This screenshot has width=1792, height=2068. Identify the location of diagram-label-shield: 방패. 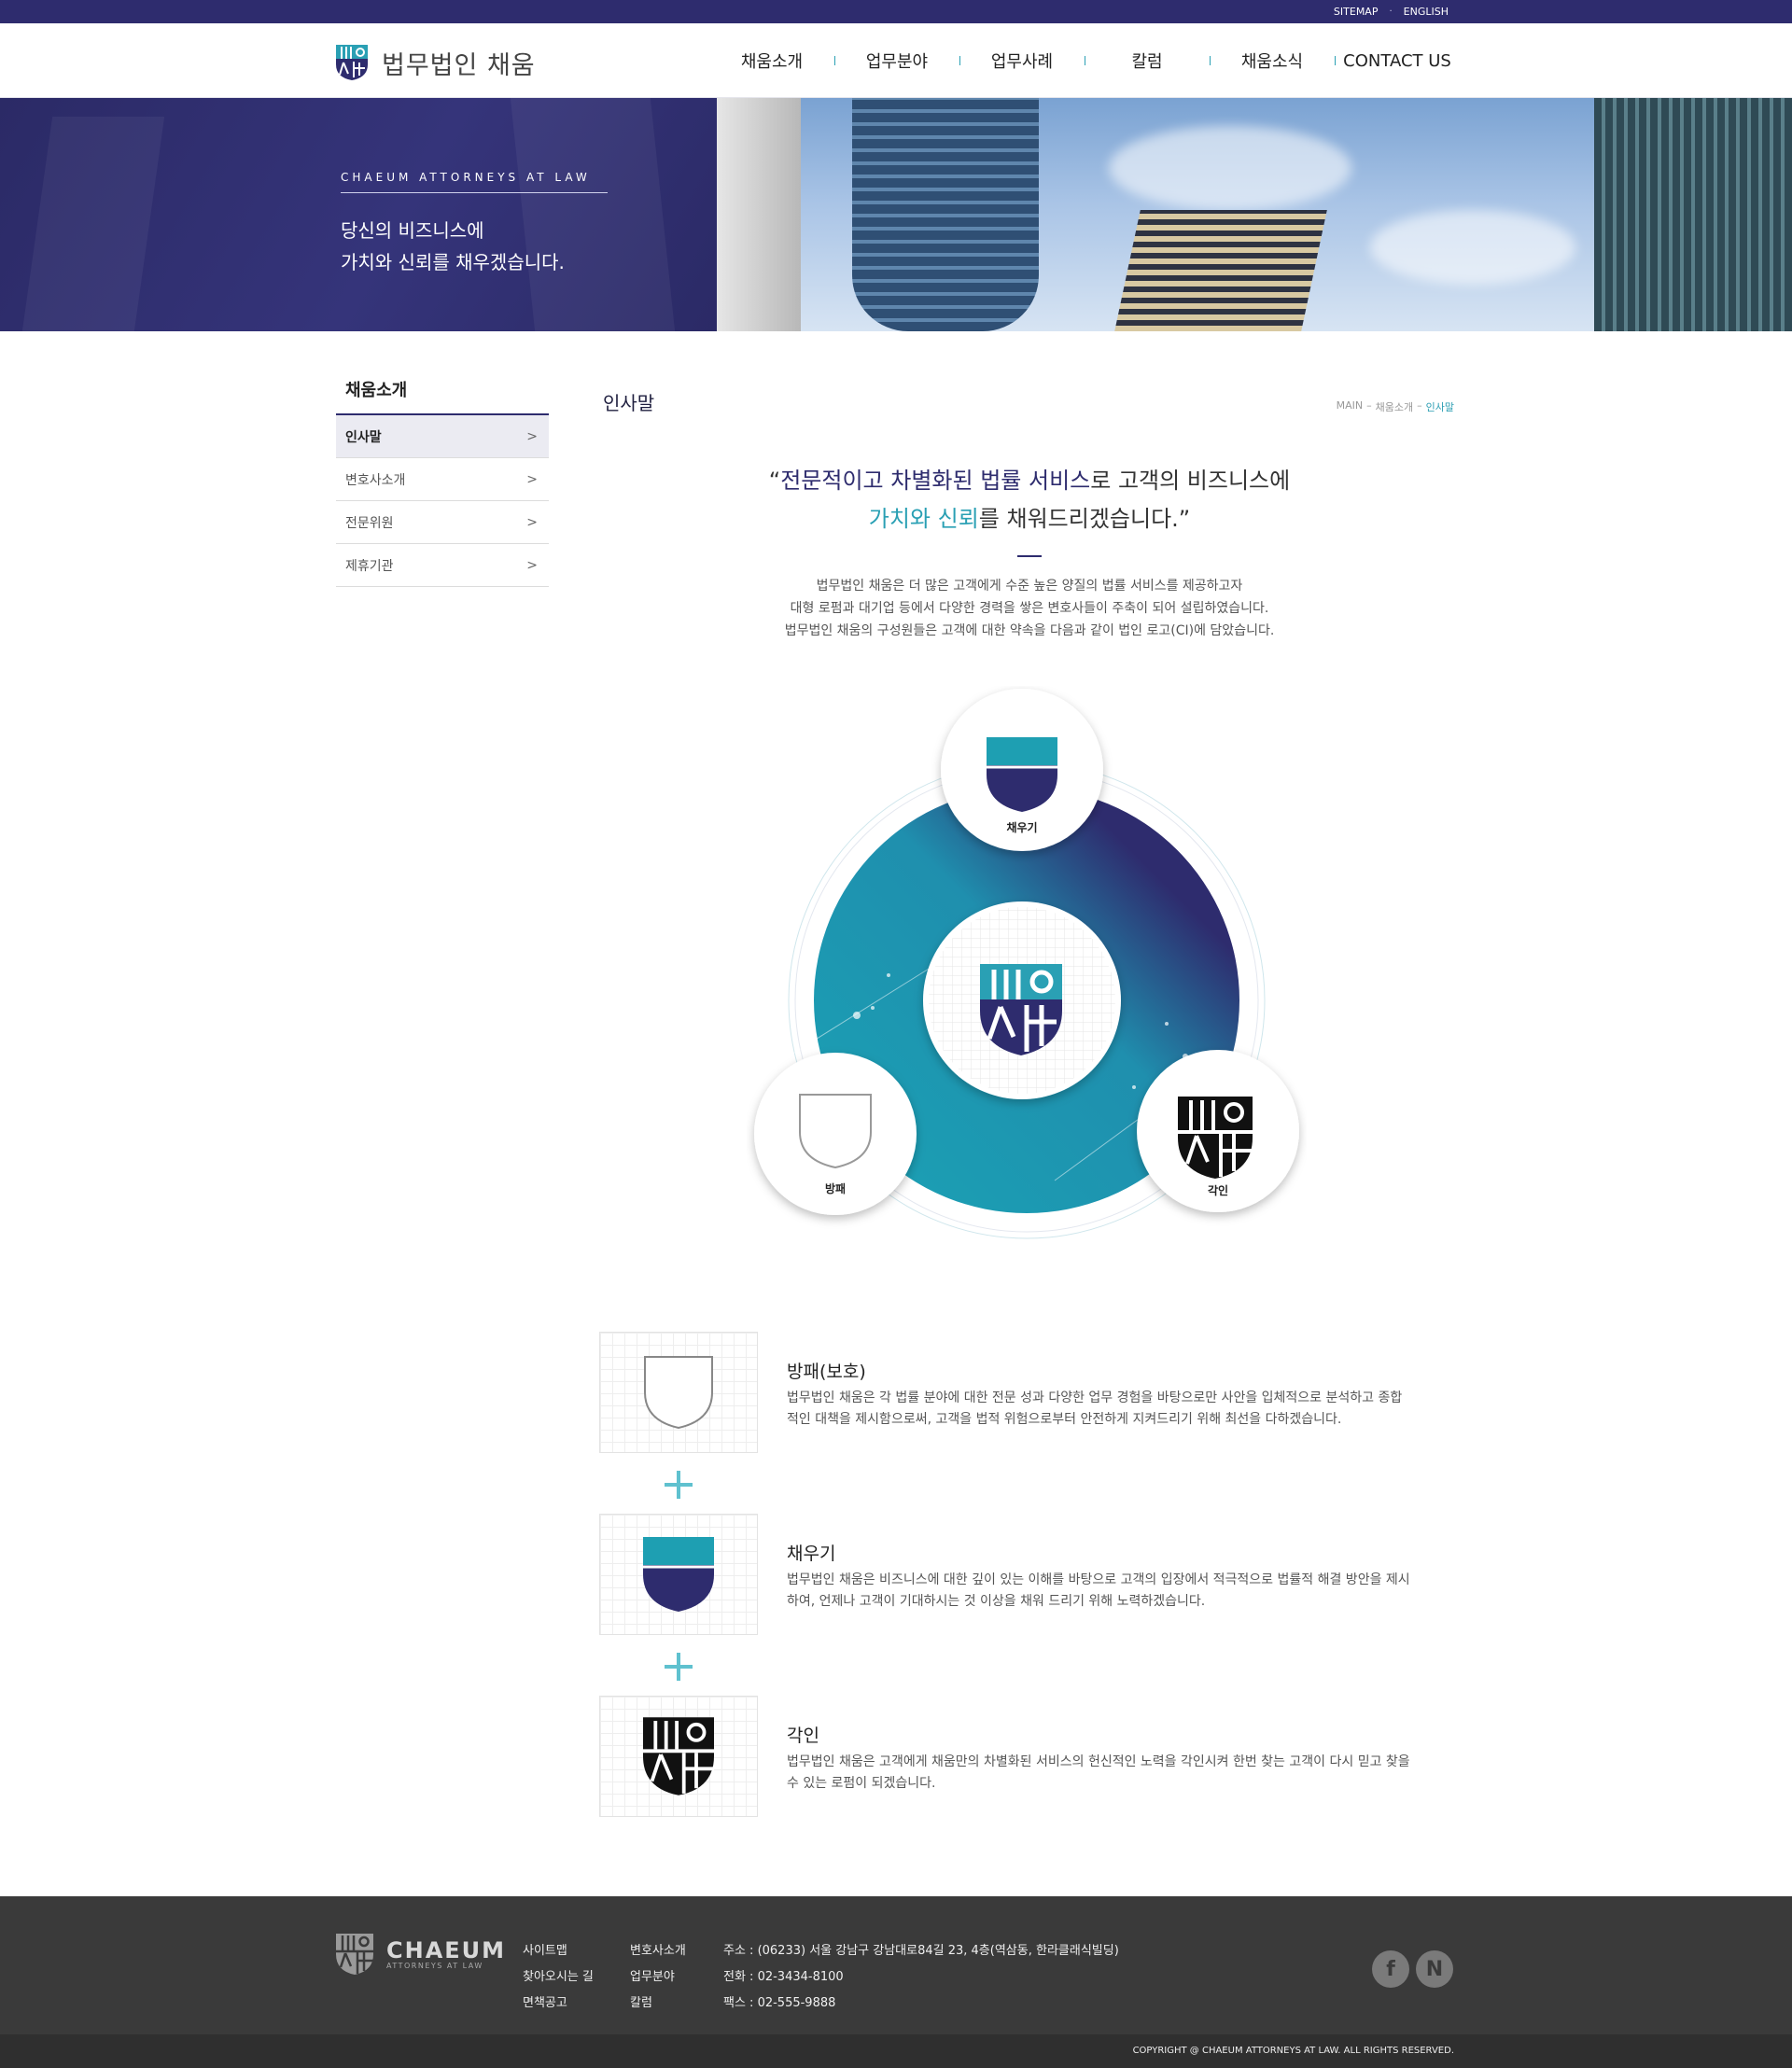
(835, 1188).